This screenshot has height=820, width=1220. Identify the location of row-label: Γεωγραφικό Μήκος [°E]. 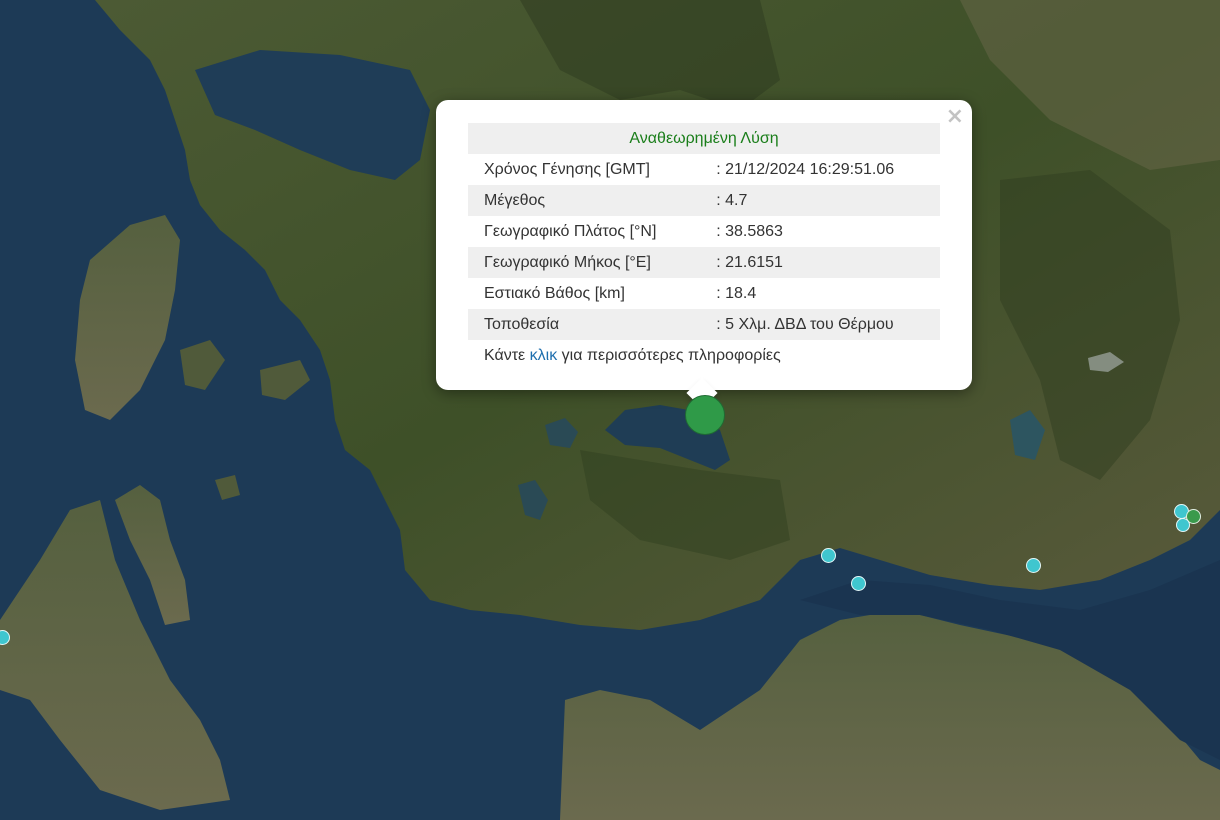
(585, 262).